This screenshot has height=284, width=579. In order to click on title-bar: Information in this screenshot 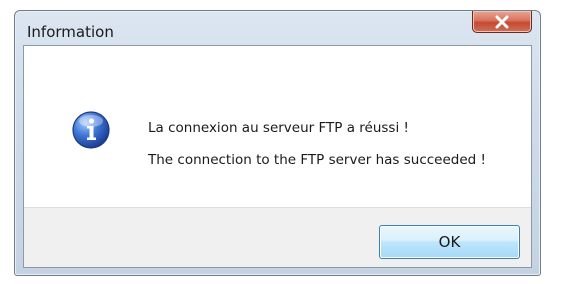, I will do `click(277, 28)`.